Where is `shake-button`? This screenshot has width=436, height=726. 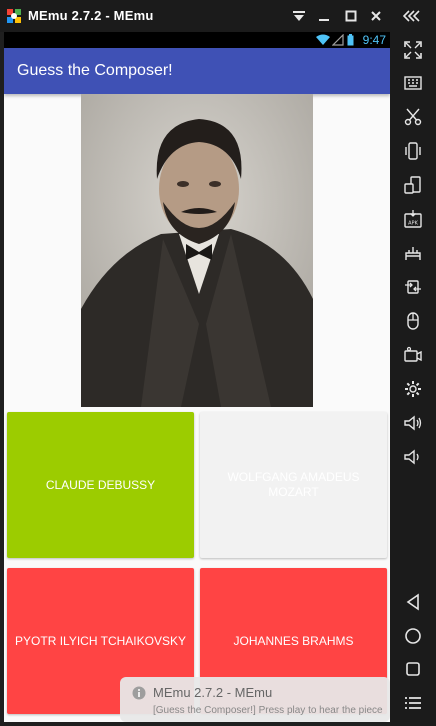 shake-button is located at coordinates (413, 151).